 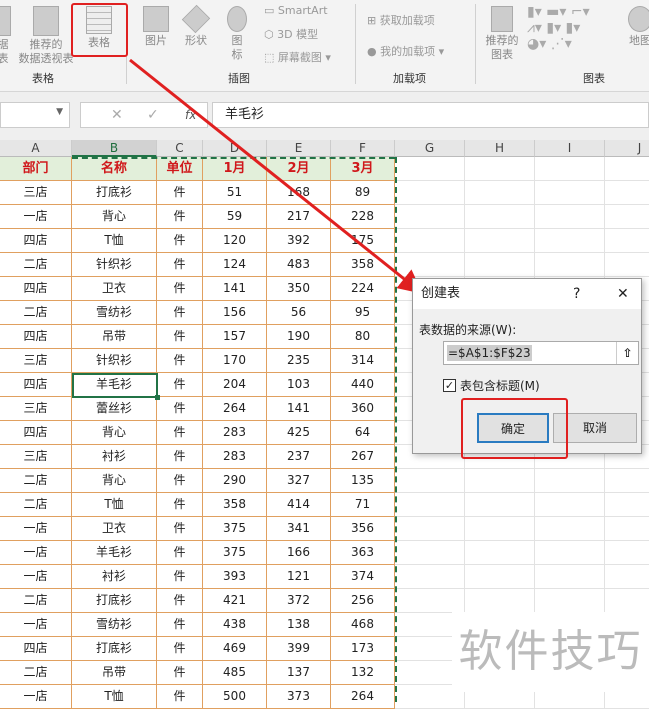 What do you see at coordinates (576, 294) in the screenshot?
I see `help-button: ?` at bounding box center [576, 294].